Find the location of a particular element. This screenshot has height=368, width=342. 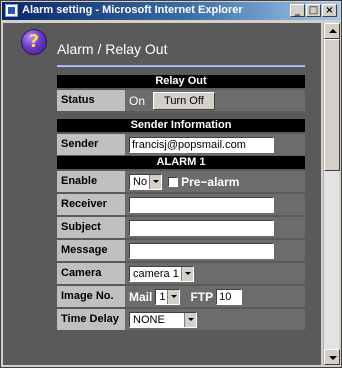

enable-select: No is located at coordinates (146, 181).